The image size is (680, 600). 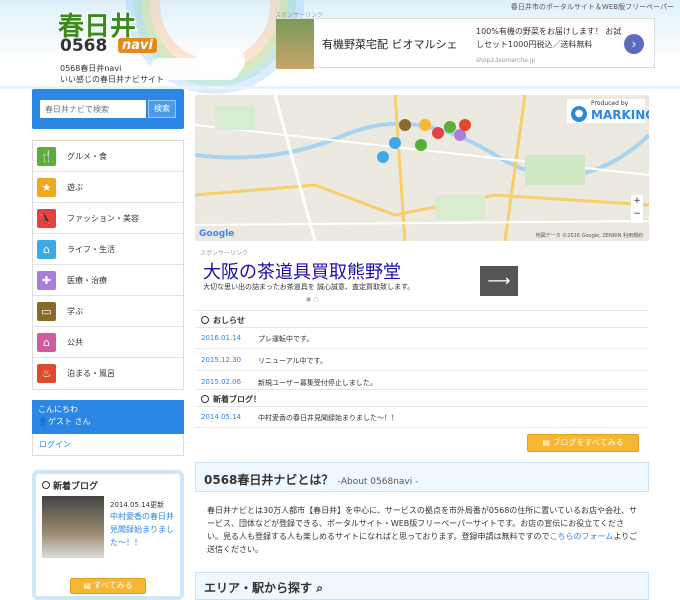 I want to click on blog-date: 2014.05.14更新, so click(x=137, y=505).